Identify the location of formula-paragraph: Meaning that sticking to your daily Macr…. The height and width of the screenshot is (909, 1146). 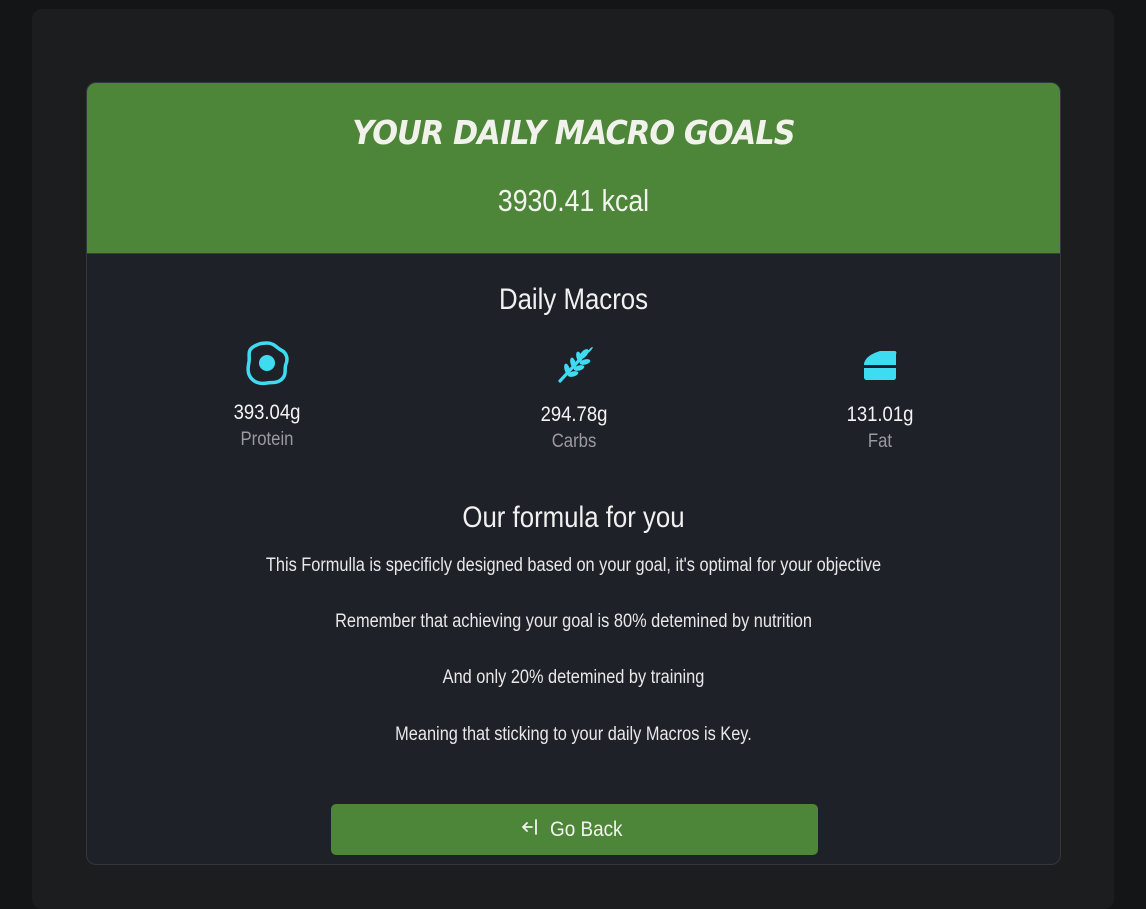
(573, 734).